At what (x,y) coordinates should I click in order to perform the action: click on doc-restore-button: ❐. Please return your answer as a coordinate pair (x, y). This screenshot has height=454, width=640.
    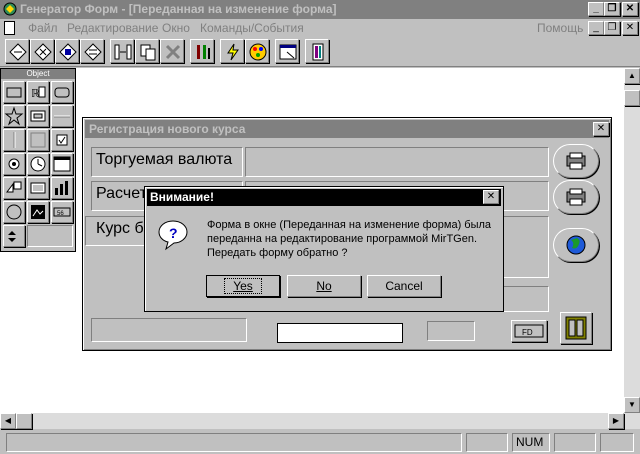
    Looking at the image, I should click on (612, 28).